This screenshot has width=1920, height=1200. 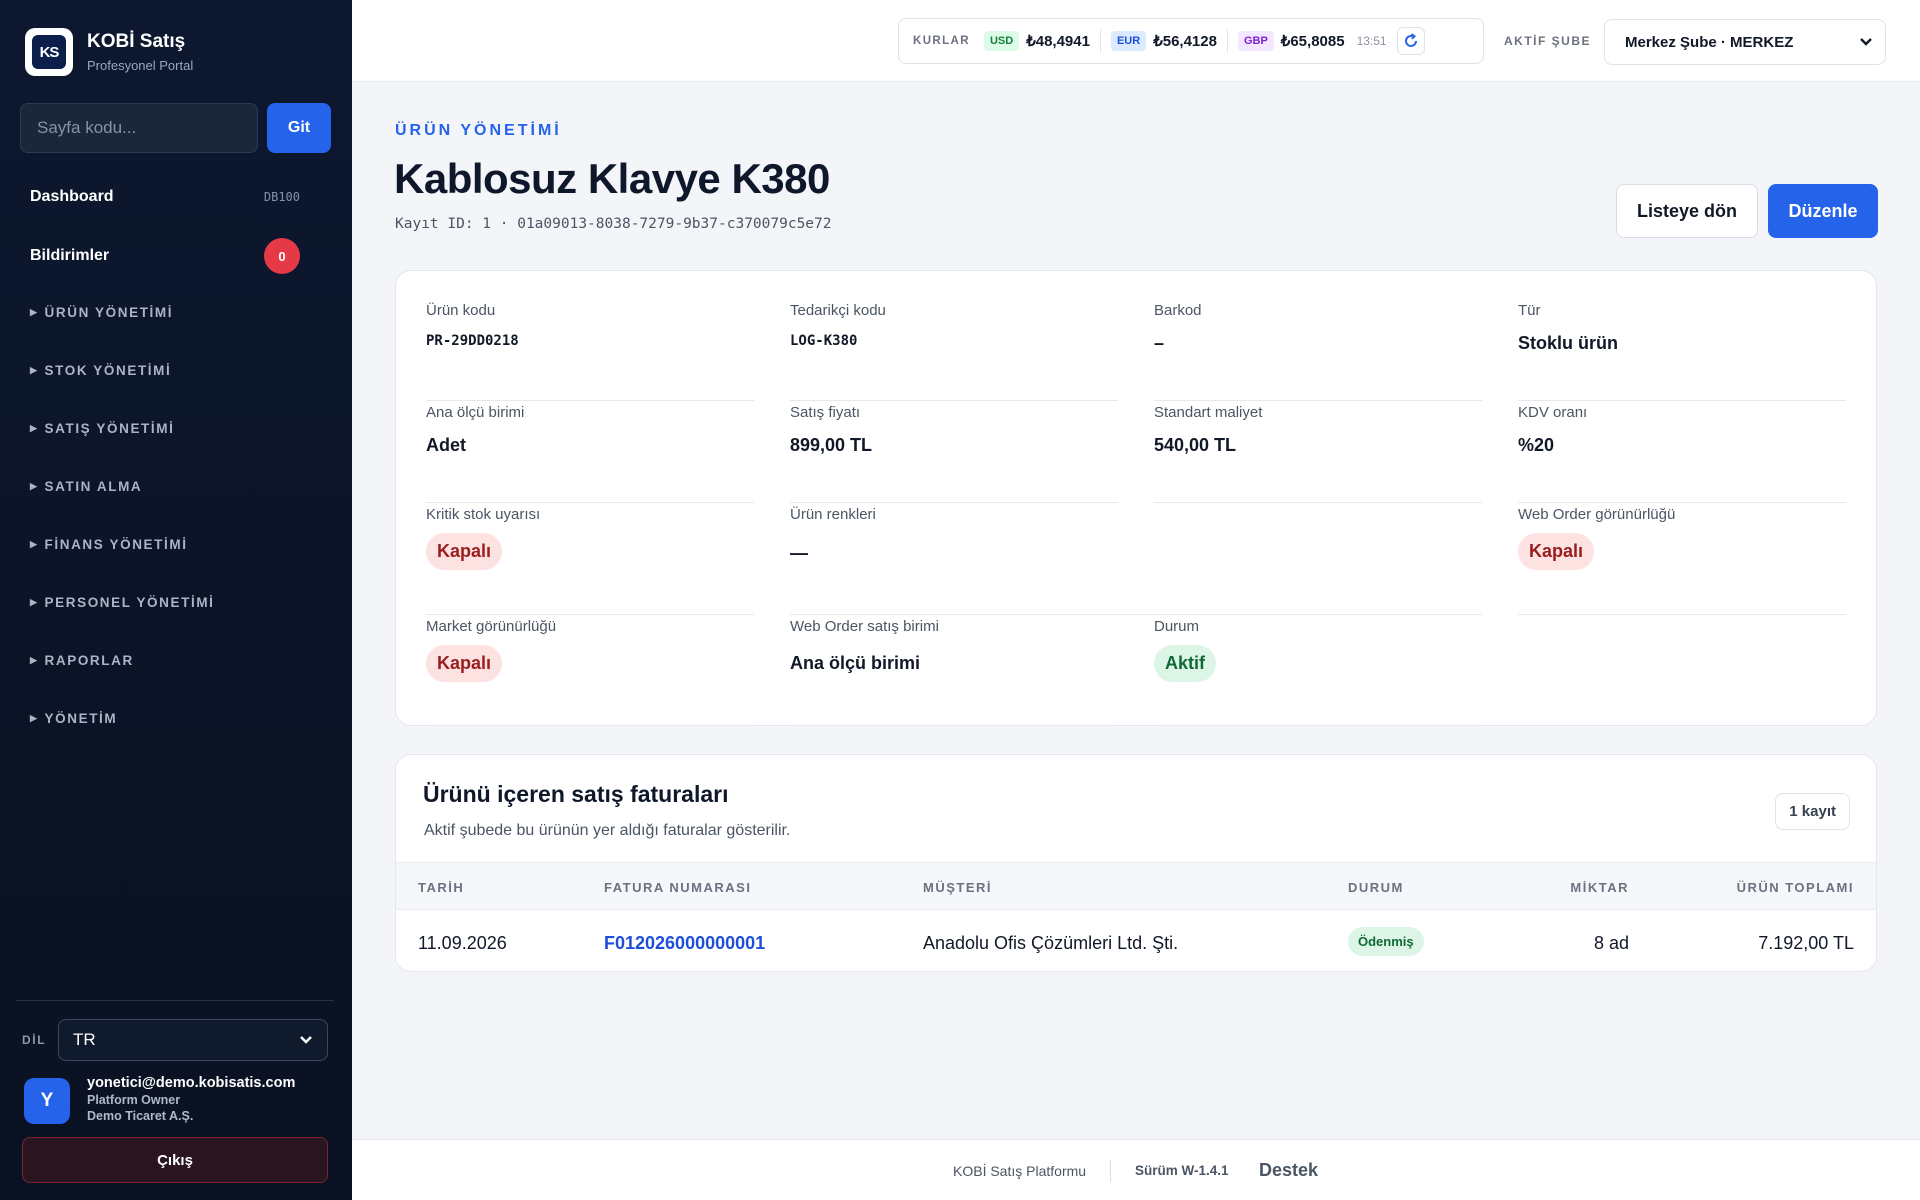 What do you see at coordinates (441, 887) in the screenshot?
I see `column-header-date: TARİH` at bounding box center [441, 887].